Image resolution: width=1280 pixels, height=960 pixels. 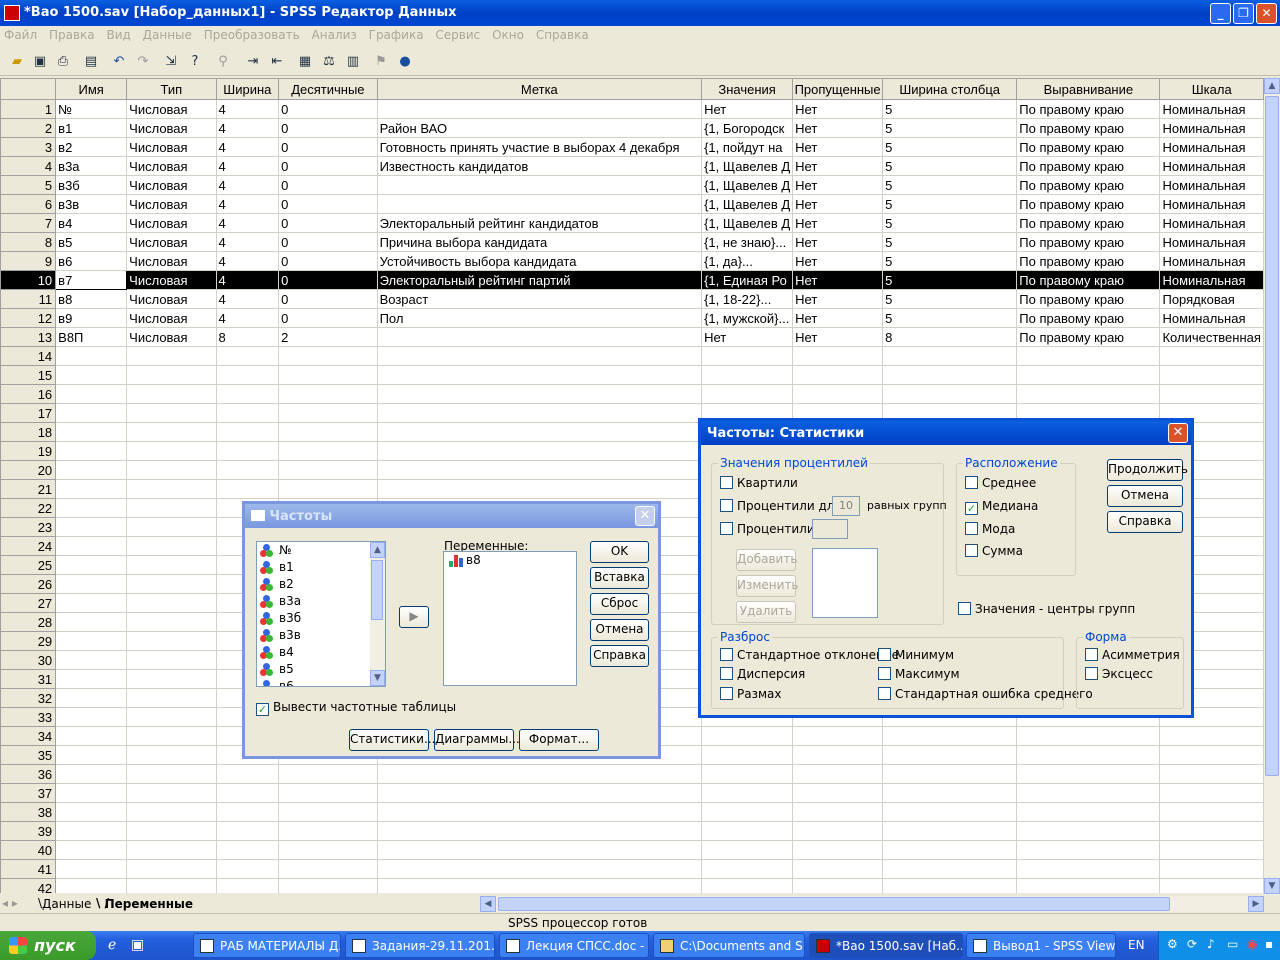 What do you see at coordinates (28, 280) in the screenshot?
I see `row-number: 10` at bounding box center [28, 280].